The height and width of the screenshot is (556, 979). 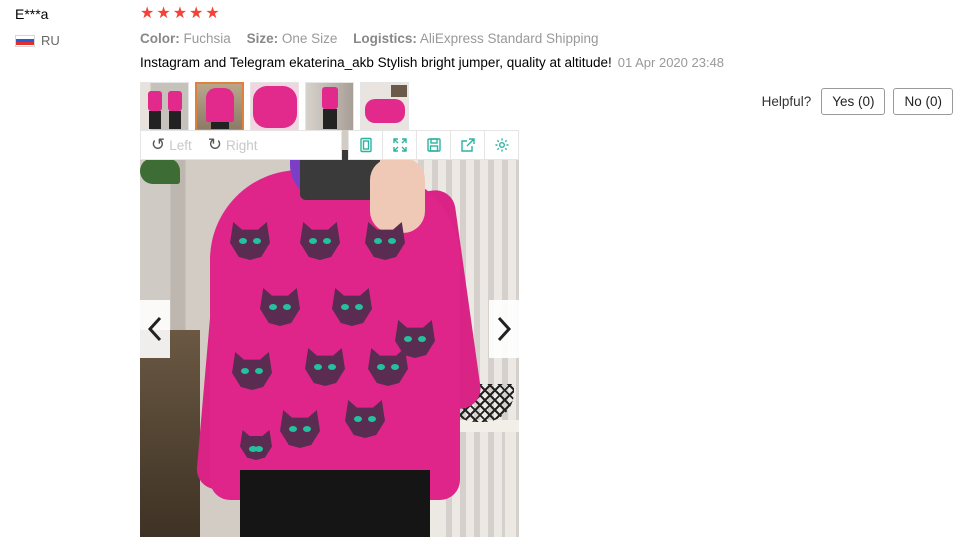 I want to click on attr-logistics: Logistics: AliExpress Standard Shipping, so click(x=476, y=38).